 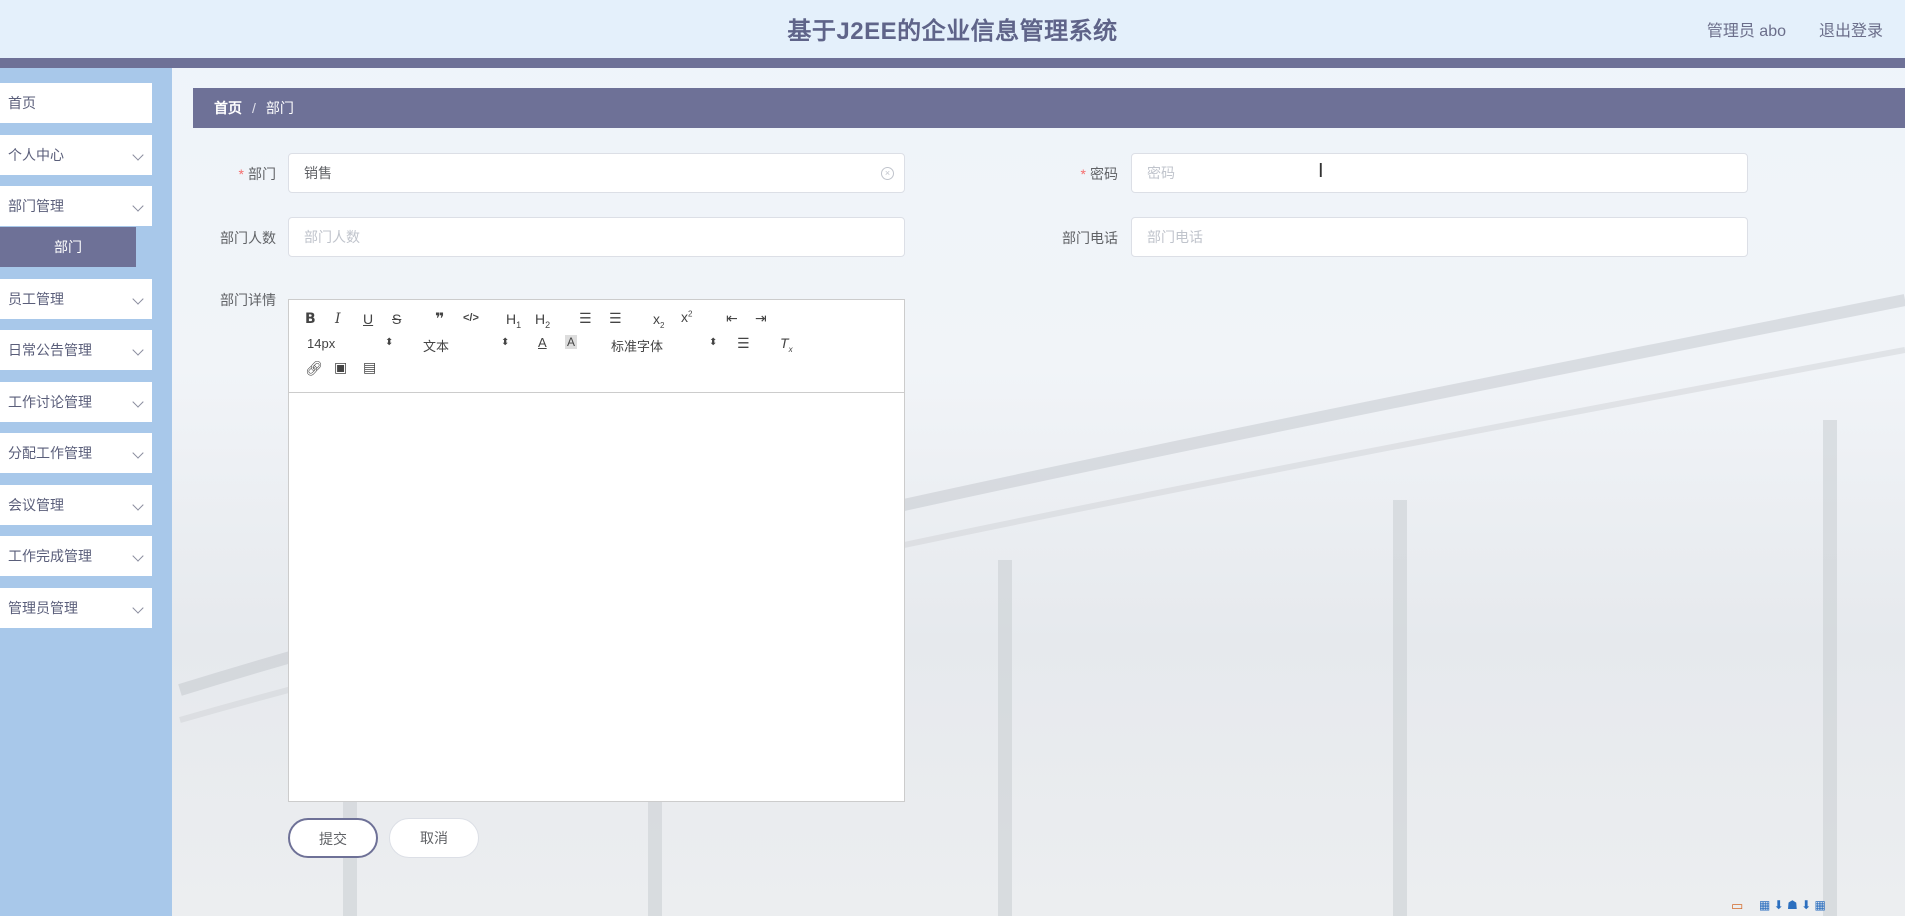 I want to click on sidebar-item-admin-management: 管理员管理, so click(x=76, y=608).